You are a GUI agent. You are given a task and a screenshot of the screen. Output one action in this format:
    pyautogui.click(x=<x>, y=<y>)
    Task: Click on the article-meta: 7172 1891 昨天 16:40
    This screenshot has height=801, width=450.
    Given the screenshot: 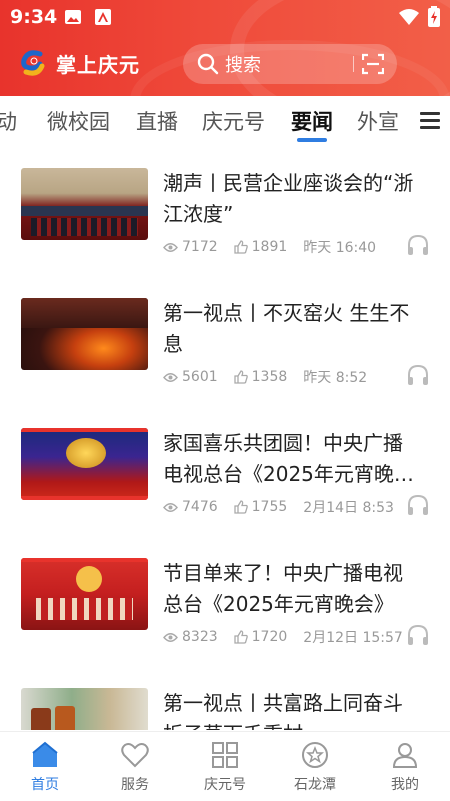 What is the action you would take?
    pyautogui.click(x=269, y=247)
    